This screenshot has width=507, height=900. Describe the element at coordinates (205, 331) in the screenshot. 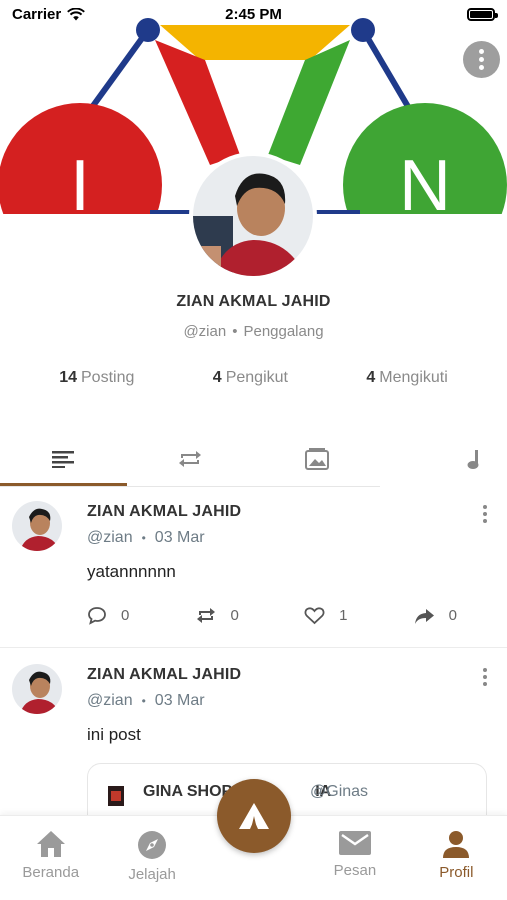

I see `profile-handle: @zian` at that location.